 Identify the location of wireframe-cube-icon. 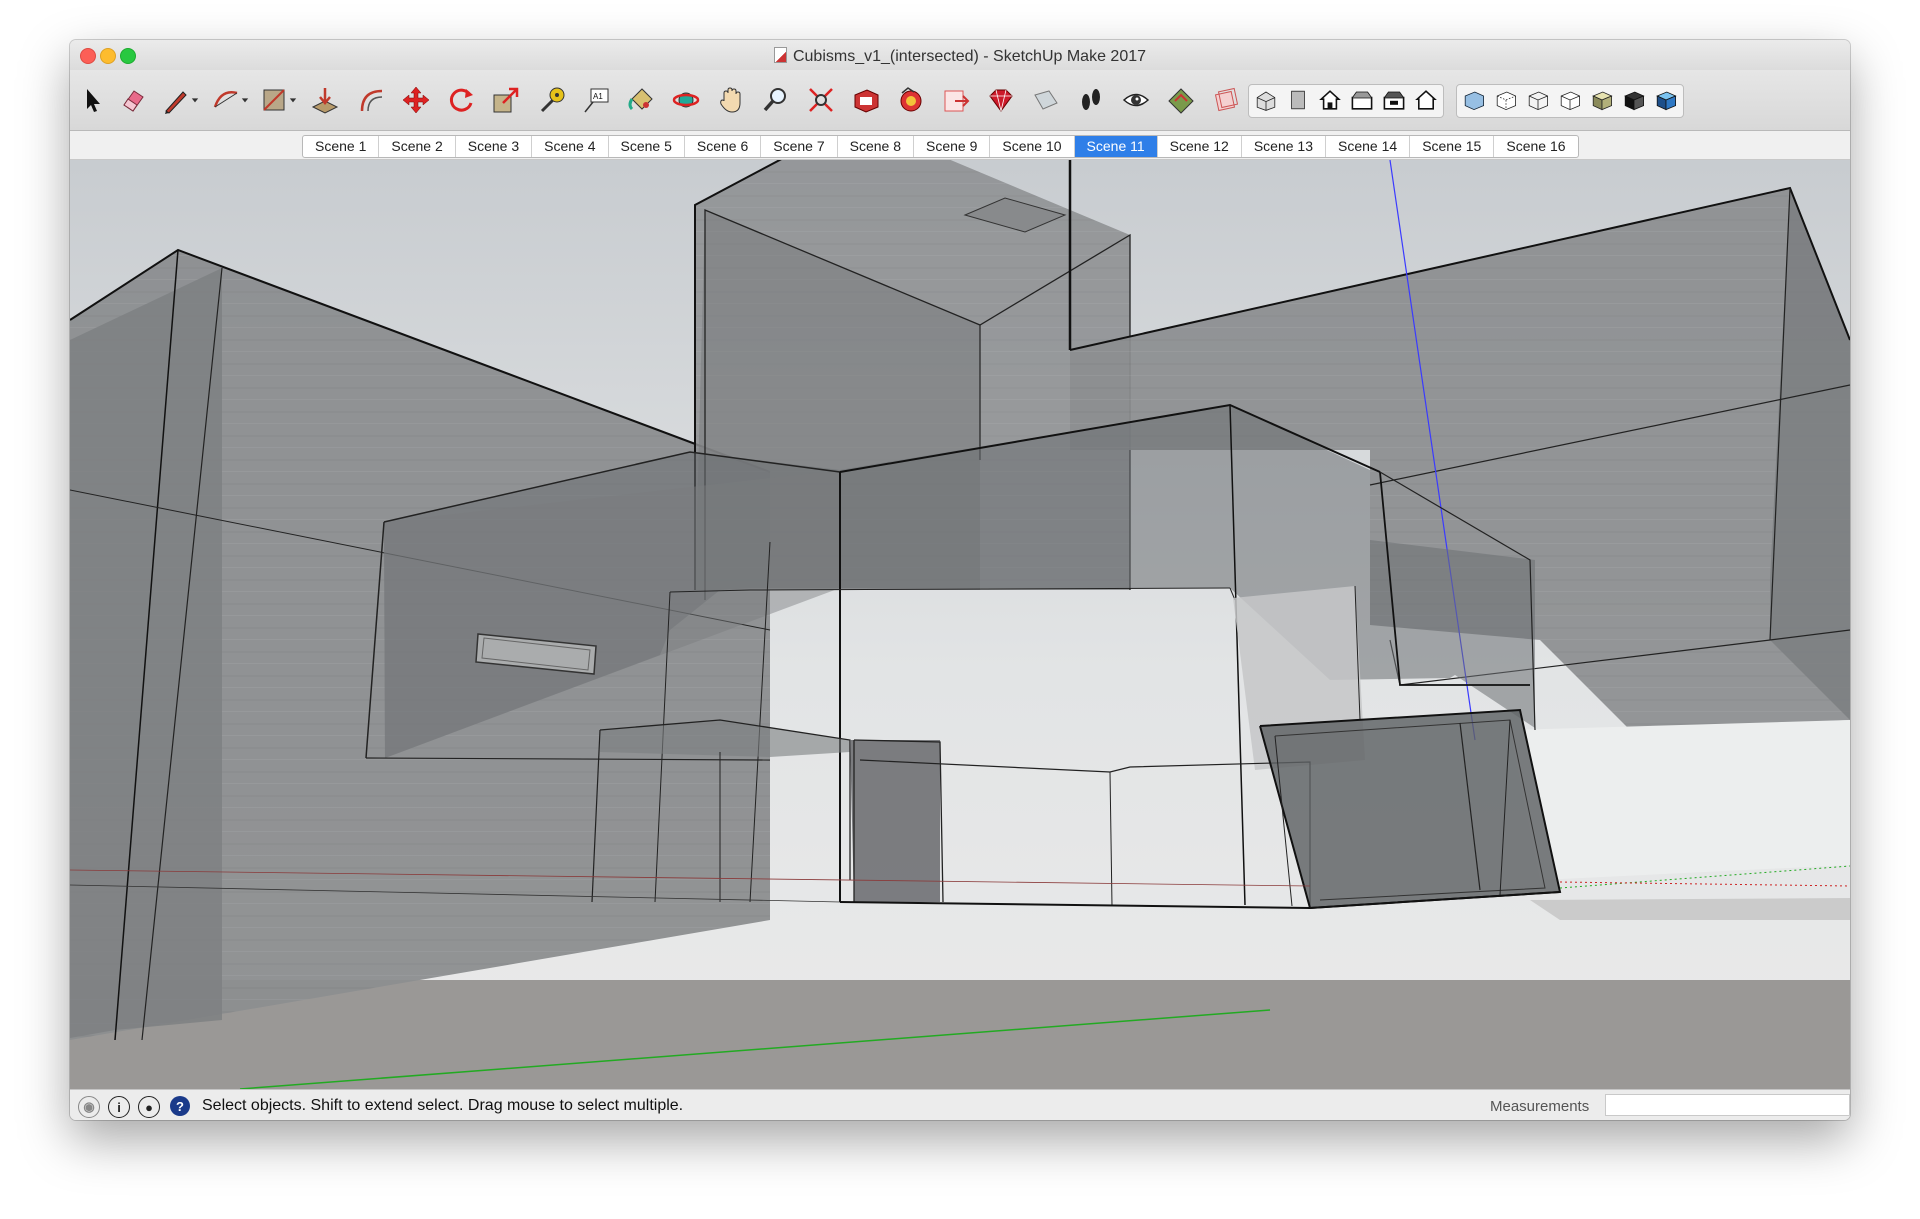
(1538, 101).